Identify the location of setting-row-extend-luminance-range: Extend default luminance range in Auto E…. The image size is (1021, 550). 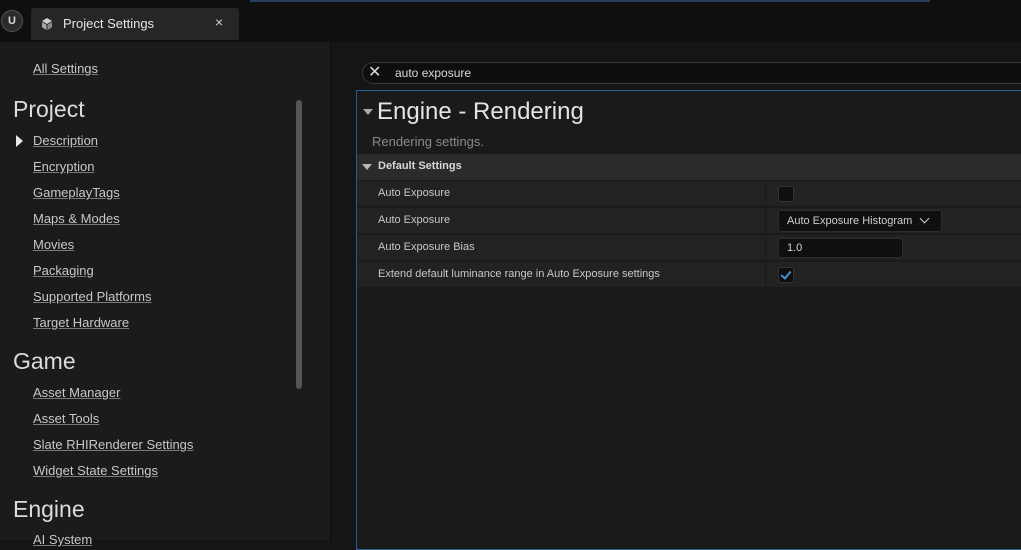
(689, 274).